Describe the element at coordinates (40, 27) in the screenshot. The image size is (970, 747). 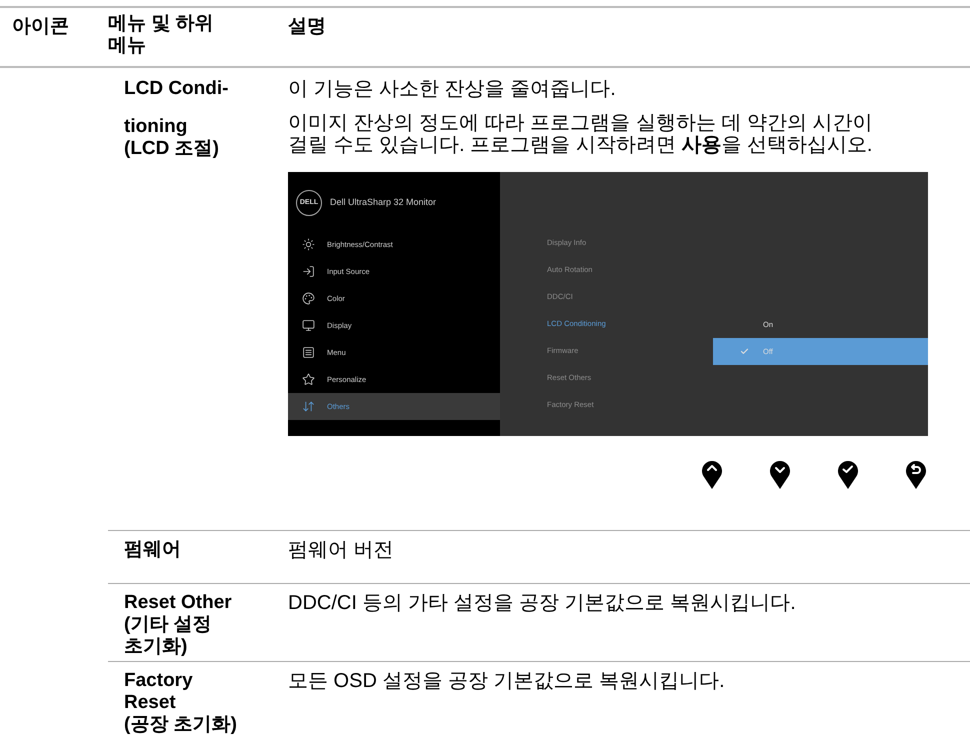
I see `icon-column-header: 아이콘` at that location.